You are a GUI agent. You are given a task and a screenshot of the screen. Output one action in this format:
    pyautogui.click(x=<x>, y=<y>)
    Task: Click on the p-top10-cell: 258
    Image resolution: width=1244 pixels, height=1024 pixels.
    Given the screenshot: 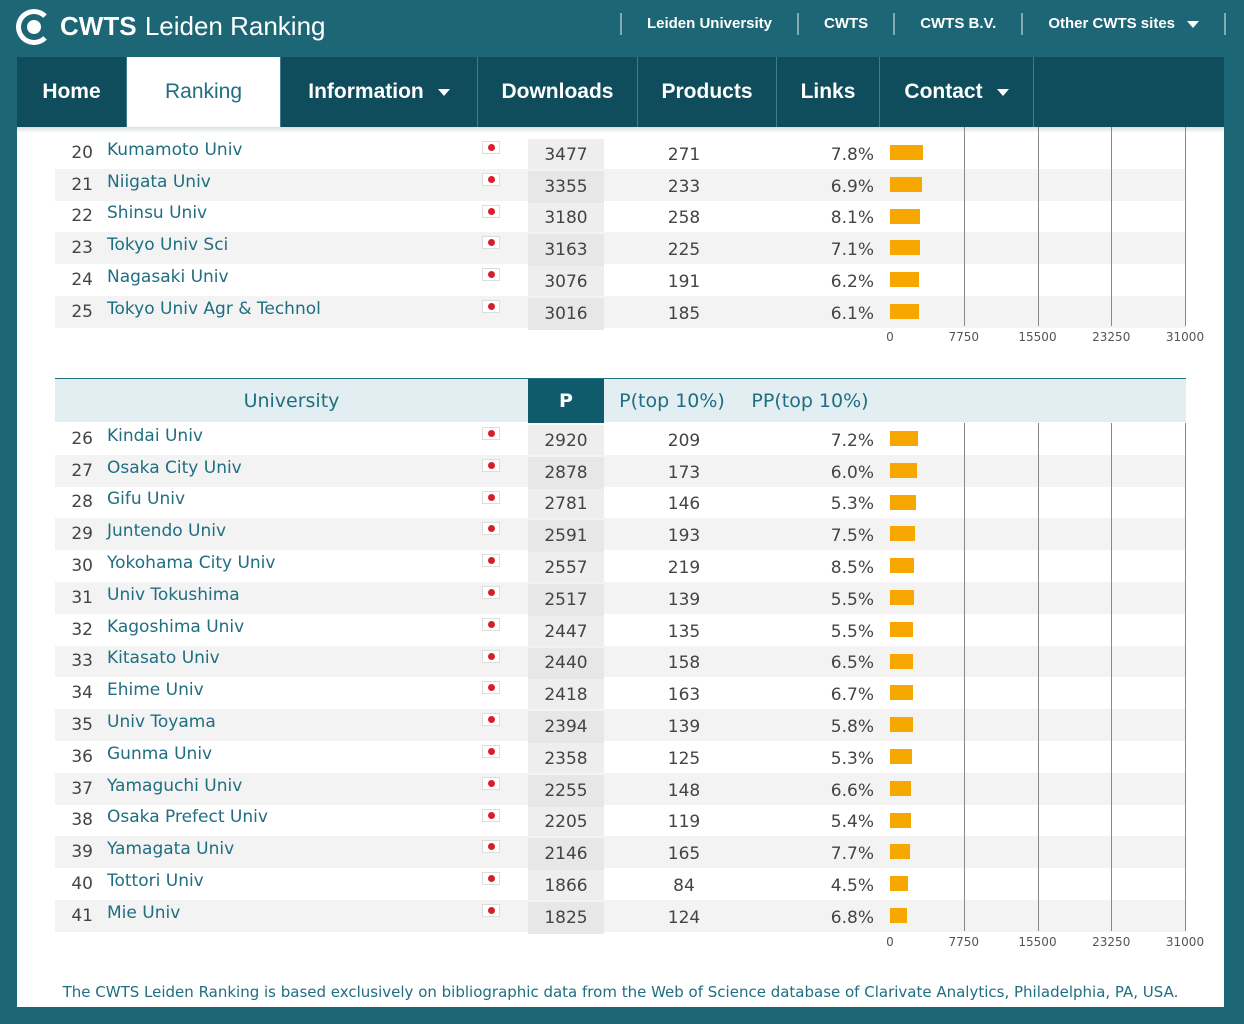 What is the action you would take?
    pyautogui.click(x=684, y=218)
    